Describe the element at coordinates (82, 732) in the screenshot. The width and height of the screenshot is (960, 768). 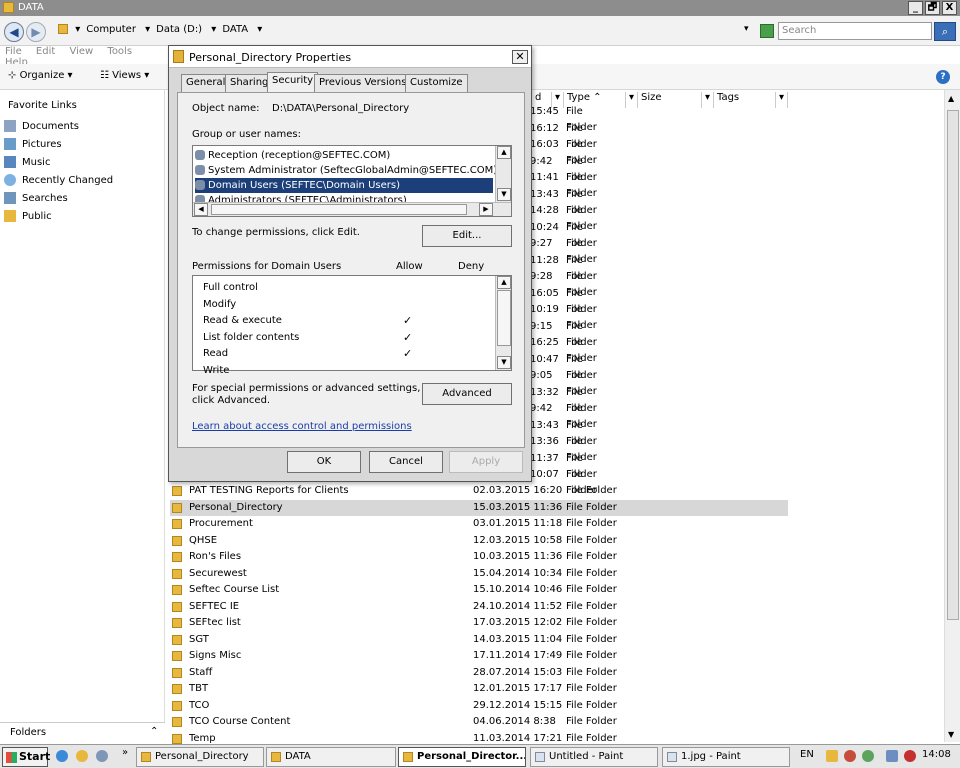
I see `folders-toggle: Folders ⌃` at that location.